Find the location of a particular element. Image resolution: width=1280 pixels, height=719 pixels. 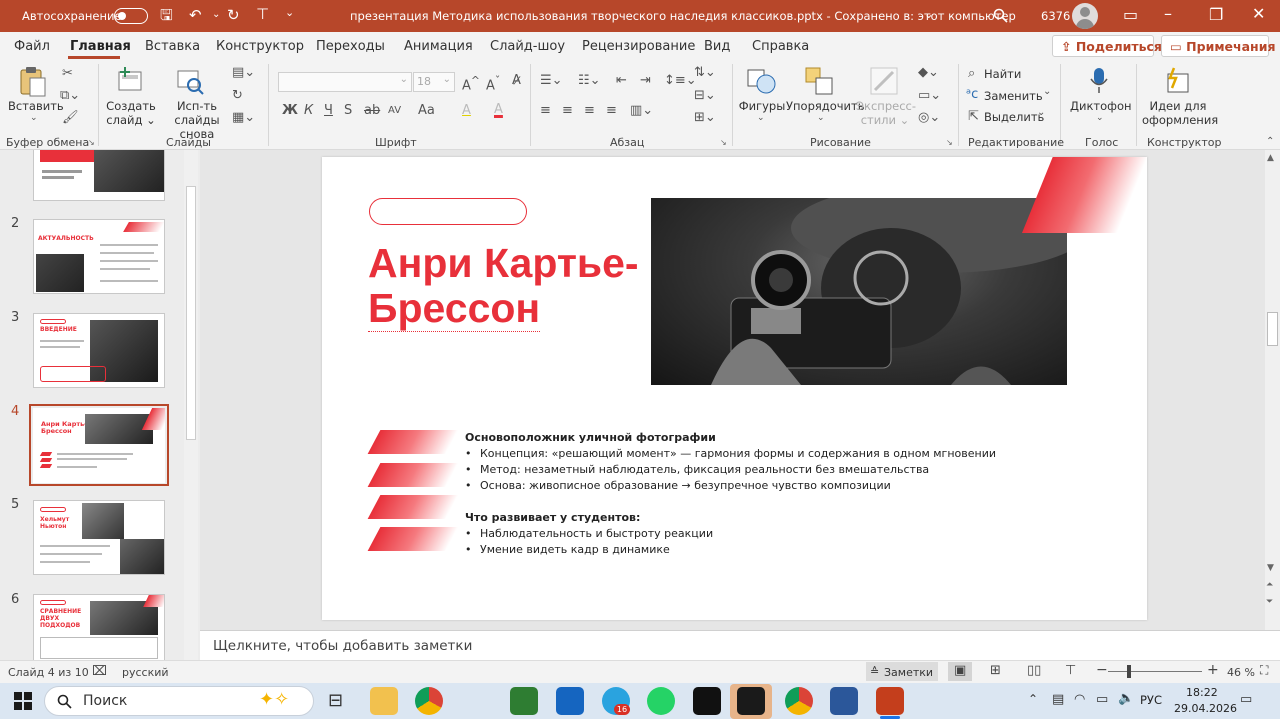

smartart-icon: ⊞⌄ is located at coordinates (705, 118).